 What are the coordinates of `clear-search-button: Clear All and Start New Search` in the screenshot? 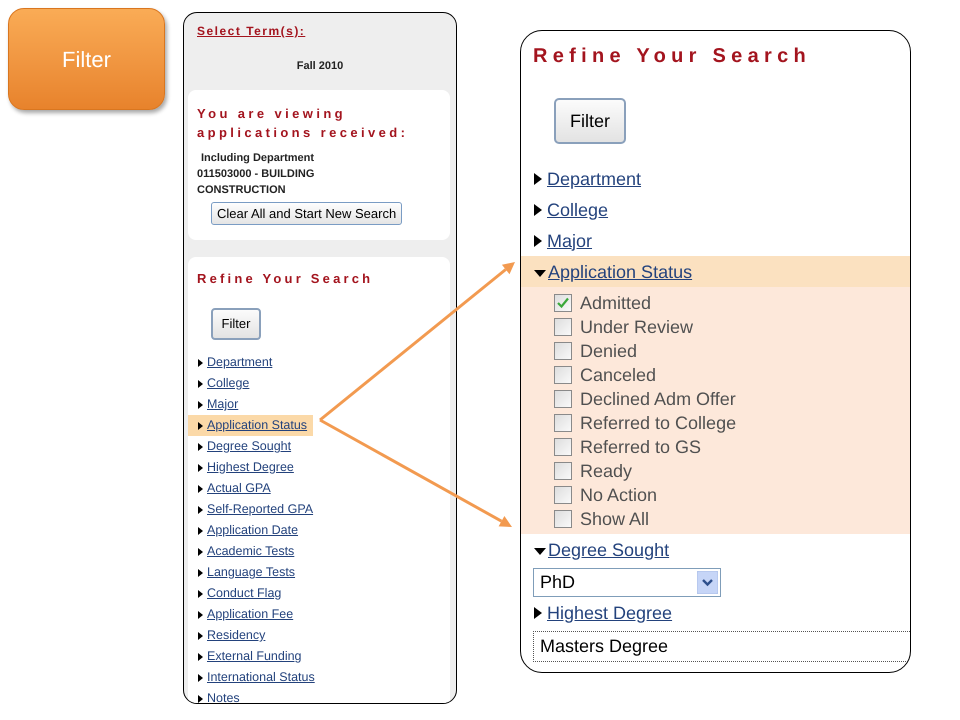 It's located at (306, 213).